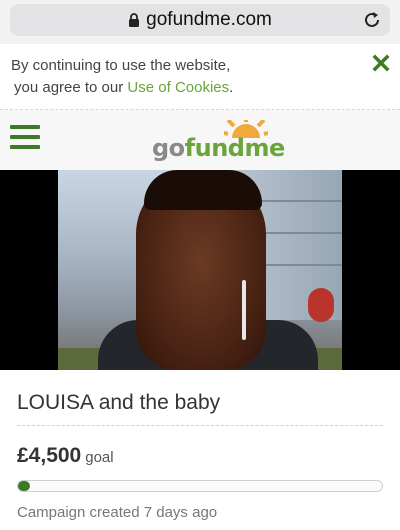 This screenshot has width=400, height=530. I want to click on campaign-created-date: Campaign created 7 days ago, so click(117, 512).